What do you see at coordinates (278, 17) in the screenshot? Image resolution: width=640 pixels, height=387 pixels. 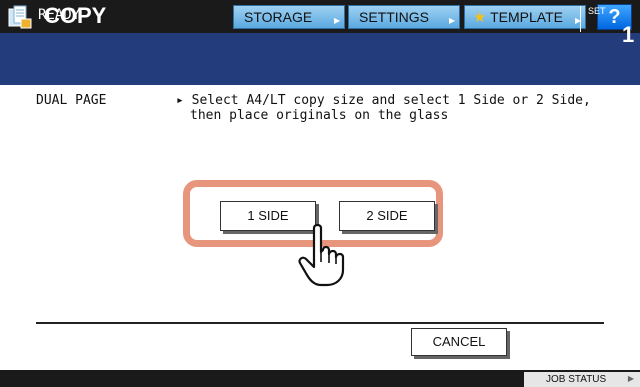 I see `storage-label: STORAGE` at bounding box center [278, 17].